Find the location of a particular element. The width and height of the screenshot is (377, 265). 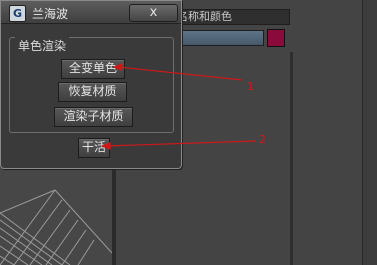

viewport is located at coordinates (56, 216).